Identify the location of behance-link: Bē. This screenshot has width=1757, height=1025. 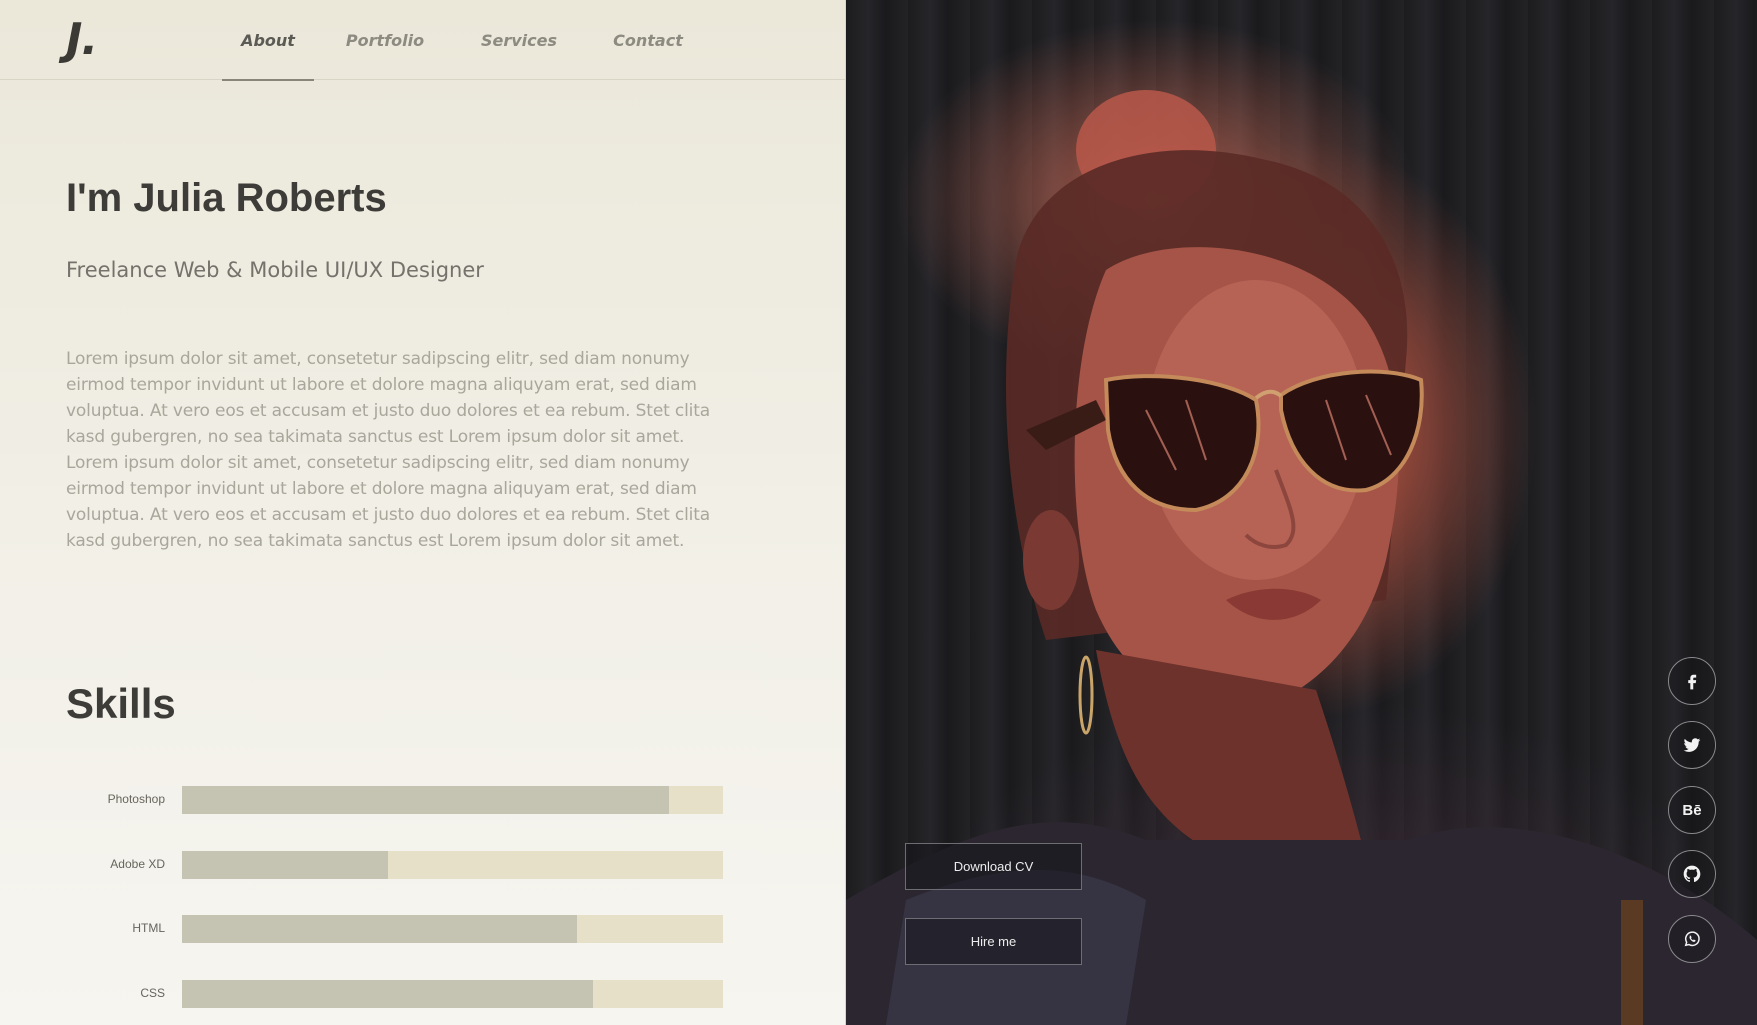
(1692, 810).